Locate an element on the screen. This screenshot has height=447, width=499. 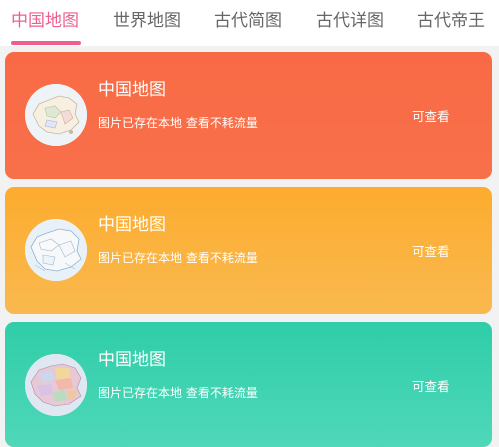
tab-china-map: 中国地图 is located at coordinates (45, 21).